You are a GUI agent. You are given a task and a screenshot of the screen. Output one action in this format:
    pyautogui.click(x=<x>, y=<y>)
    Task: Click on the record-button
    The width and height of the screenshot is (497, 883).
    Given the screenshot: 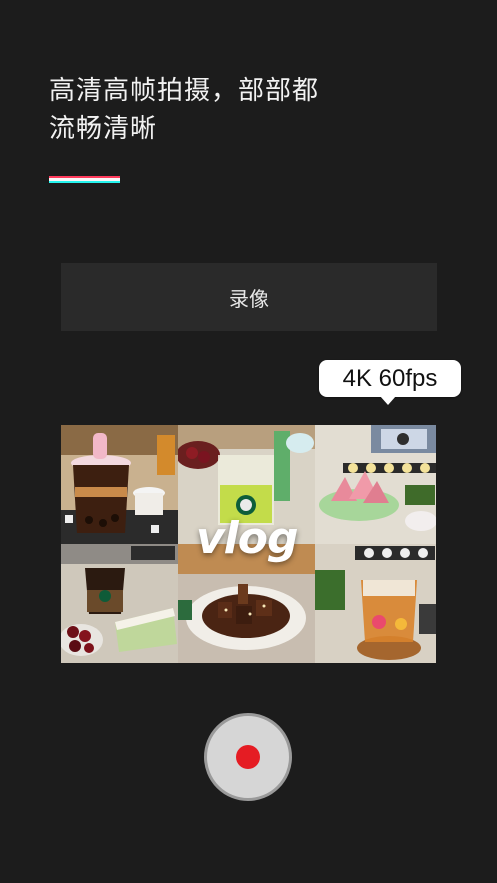 What is the action you would take?
    pyautogui.click(x=248, y=757)
    